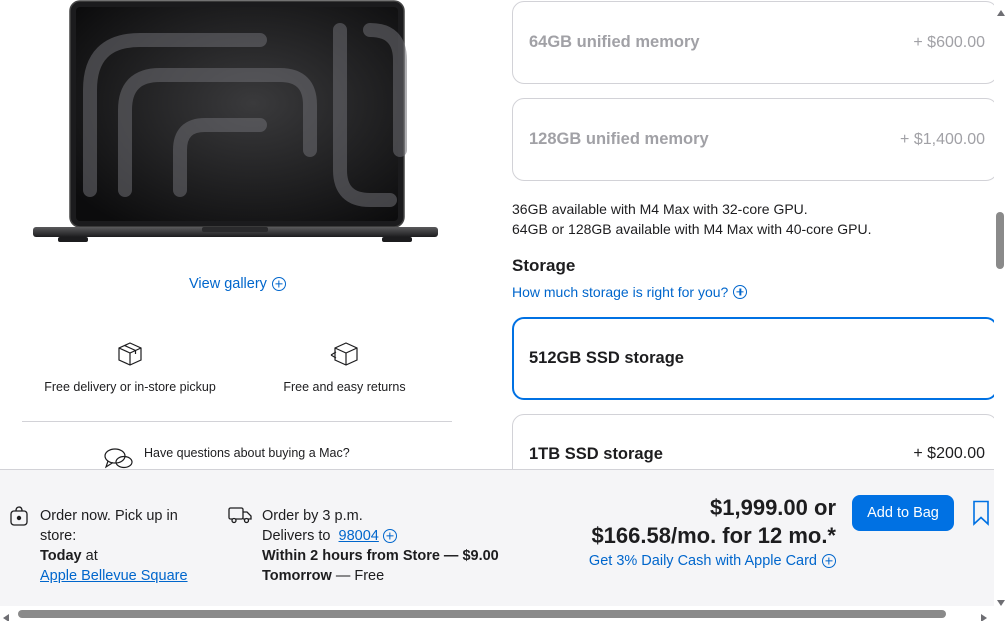 This screenshot has width=1008, height=621. Describe the element at coordinates (114, 556) in the screenshot. I see `pickup-when: Today at` at that location.